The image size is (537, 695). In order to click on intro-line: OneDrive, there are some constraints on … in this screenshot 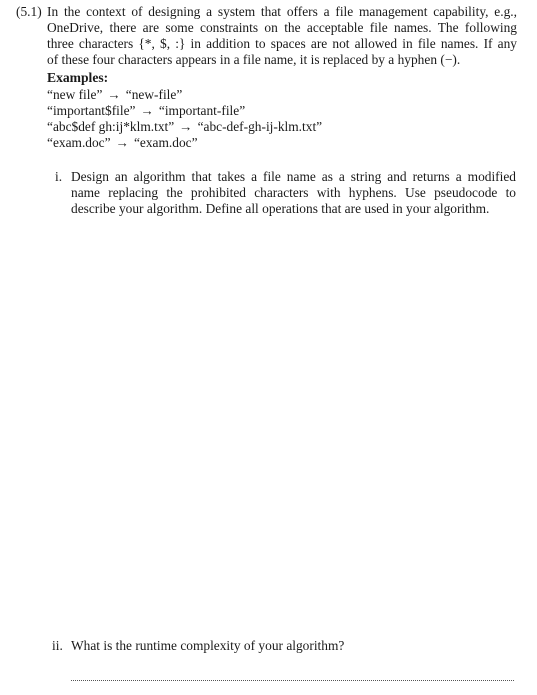, I will do `click(282, 27)`.